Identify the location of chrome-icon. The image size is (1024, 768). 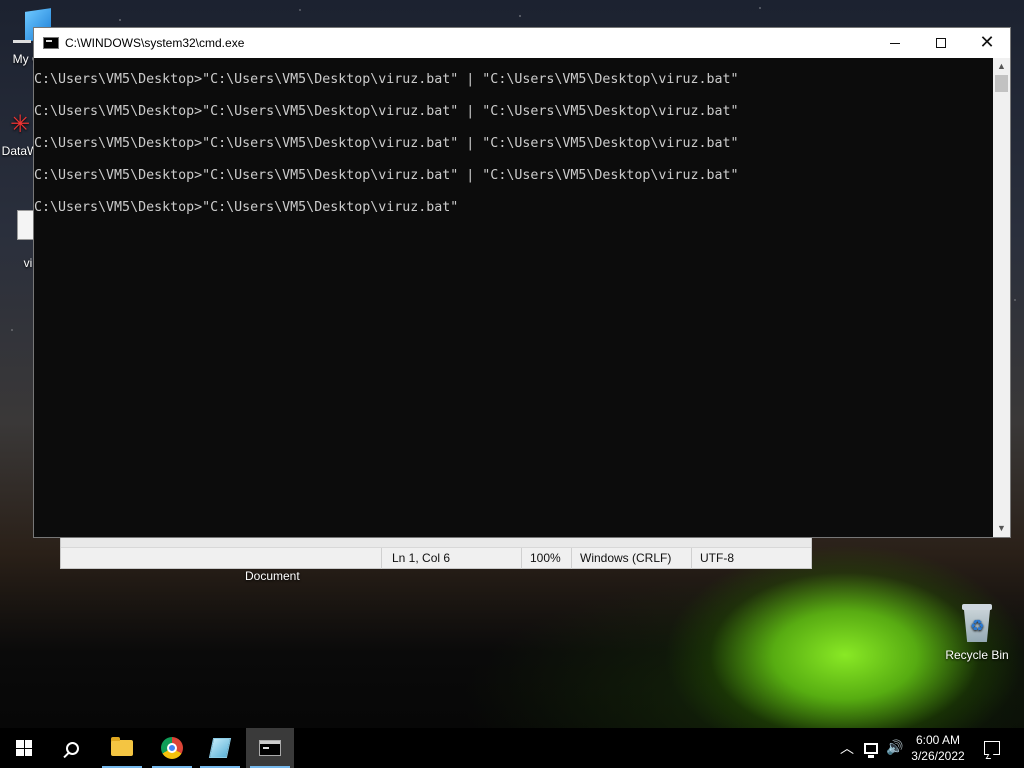
(172, 748).